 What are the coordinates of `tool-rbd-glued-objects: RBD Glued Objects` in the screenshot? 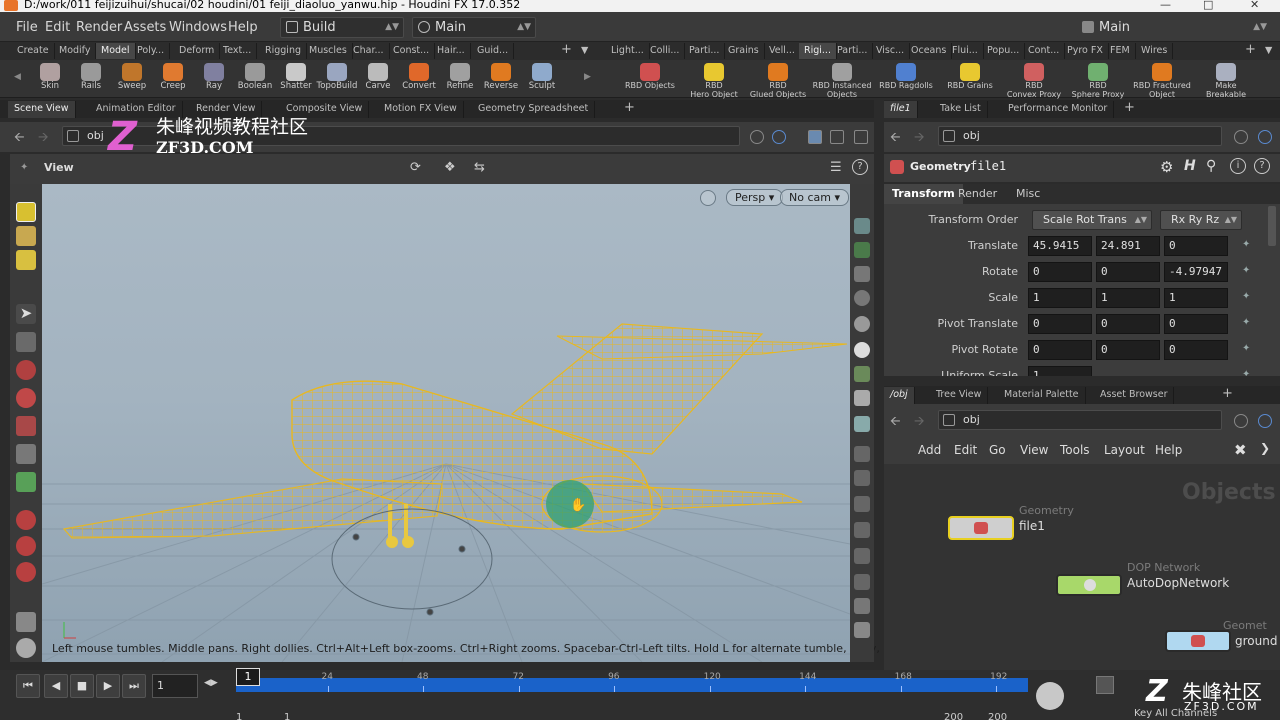 It's located at (778, 80).